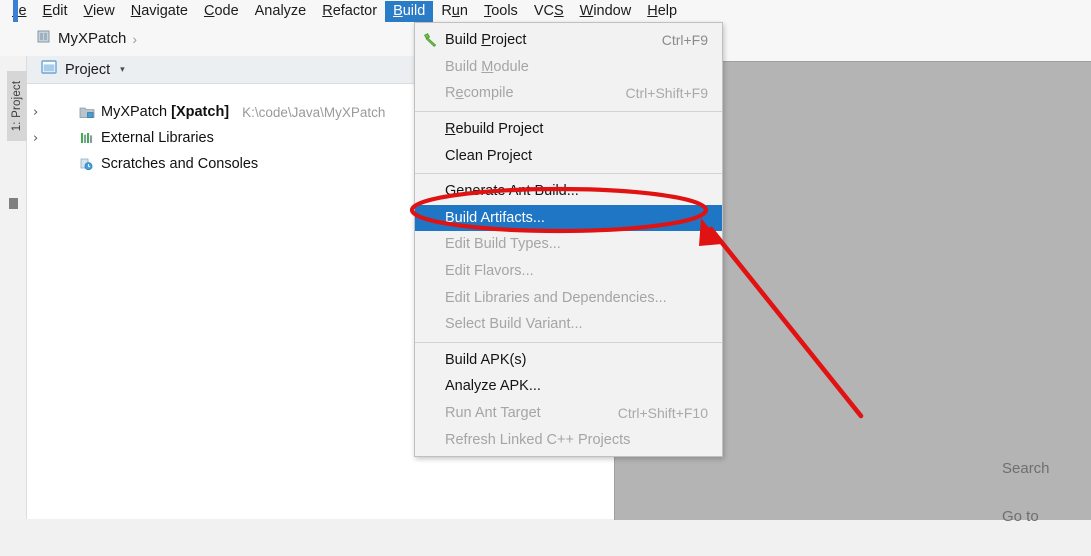 The width and height of the screenshot is (1091, 556). Describe the element at coordinates (538, 439) in the screenshot. I see `menu-refresh-linked-cpp-projects-label: Refresh Linked C++ Projects` at that location.